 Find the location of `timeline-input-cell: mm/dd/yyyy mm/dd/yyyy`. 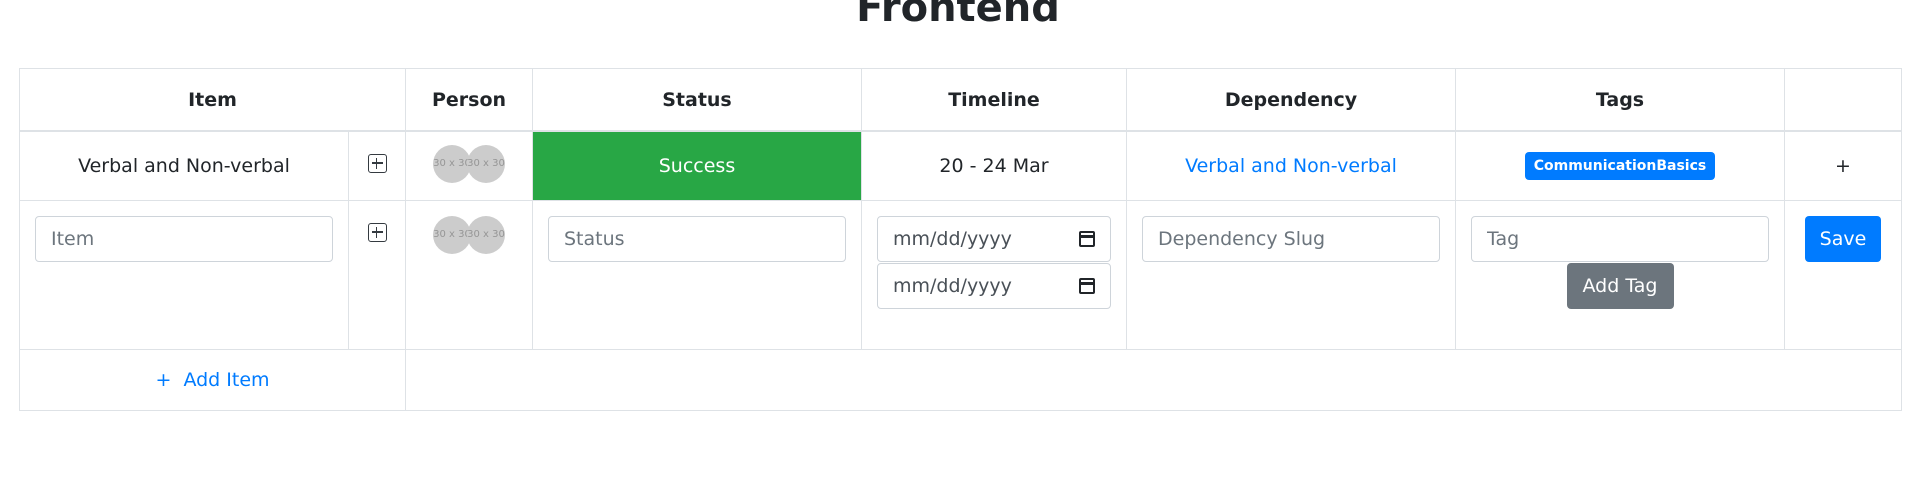

timeline-input-cell: mm/dd/yyyy mm/dd/yyyy is located at coordinates (994, 275).